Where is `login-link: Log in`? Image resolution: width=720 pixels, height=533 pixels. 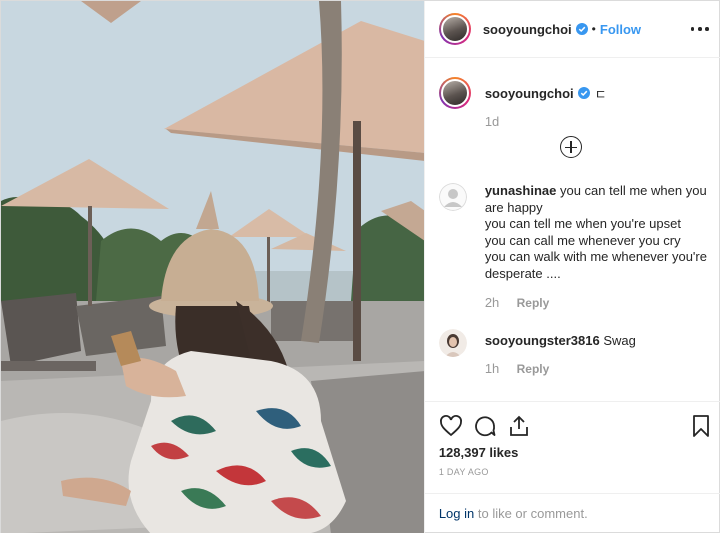
login-link: Log in is located at coordinates (456, 513).